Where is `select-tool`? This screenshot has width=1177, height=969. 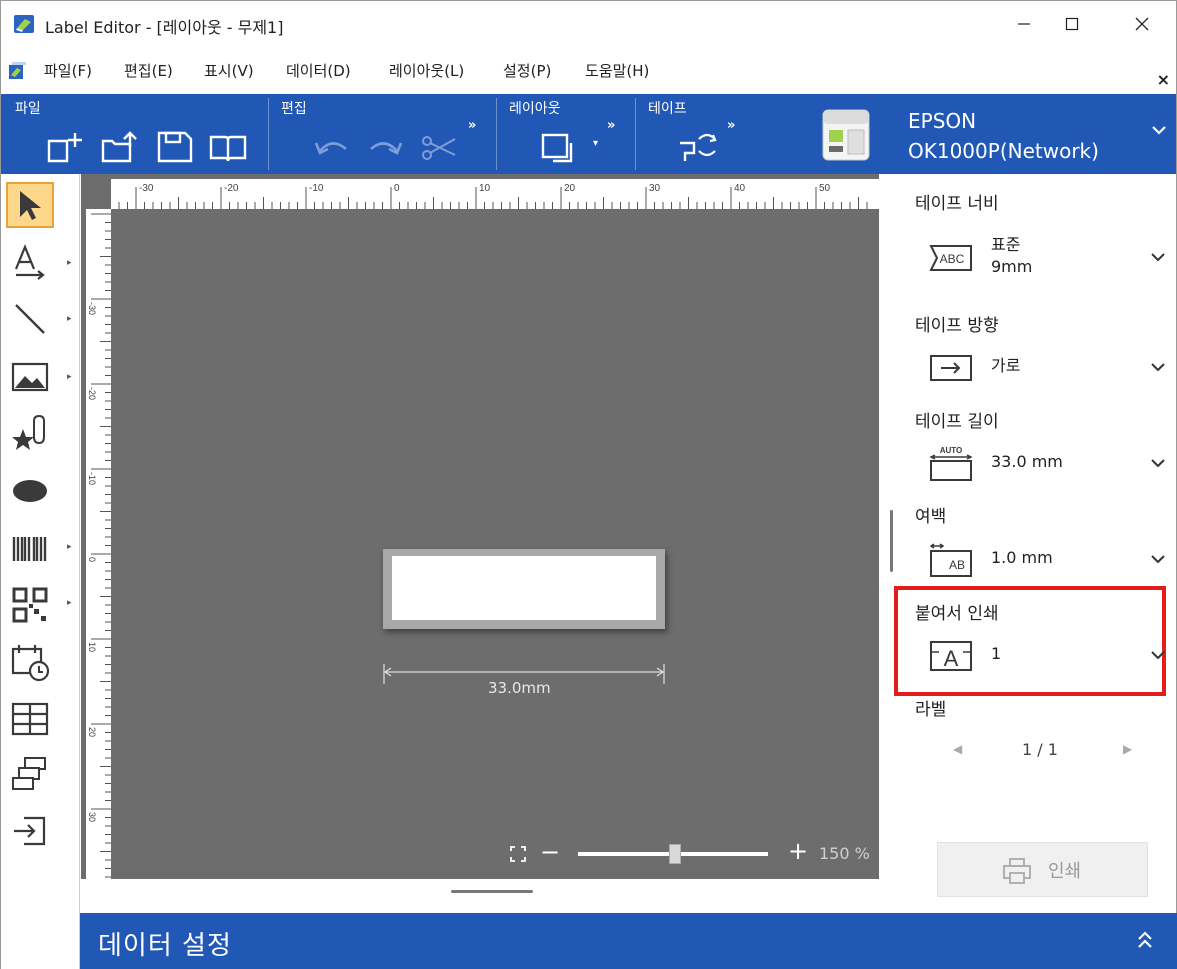 select-tool is located at coordinates (30, 205).